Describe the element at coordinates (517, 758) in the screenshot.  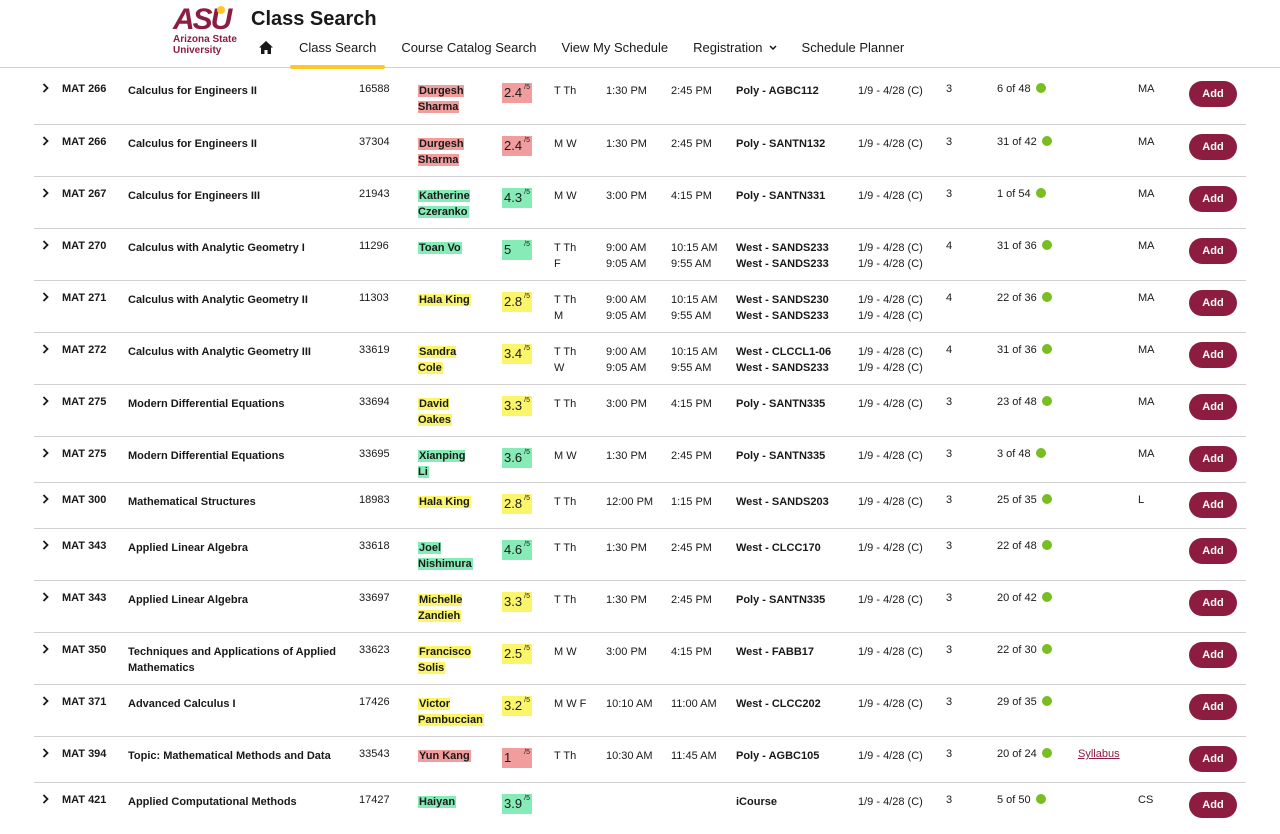
I see `instructor-rating: 1/5` at that location.